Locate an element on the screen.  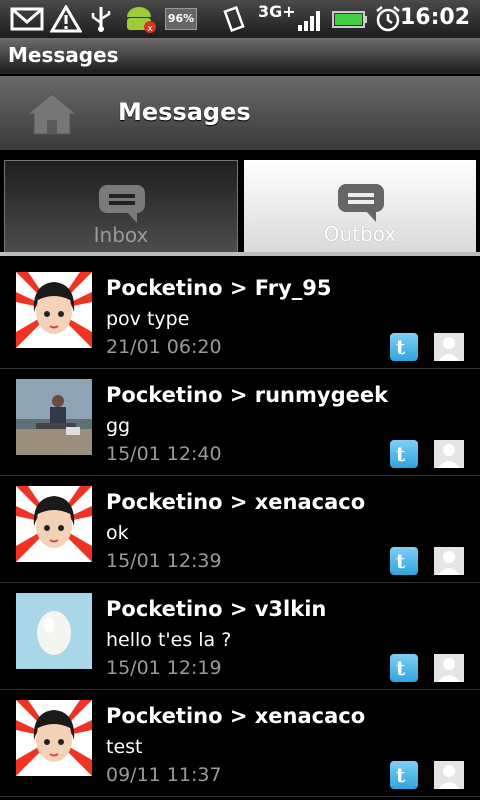
list-item: Pocketino > xenacaco ok 15/01 12:39 t is located at coordinates (240, 529).